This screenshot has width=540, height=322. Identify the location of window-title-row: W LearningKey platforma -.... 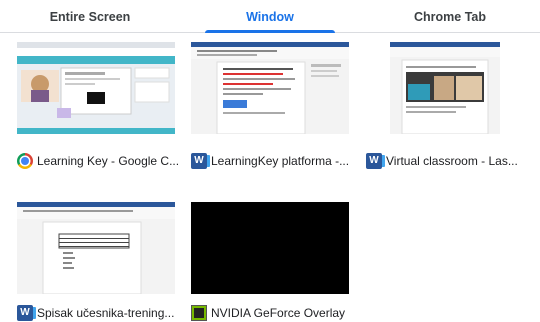
(272, 161).